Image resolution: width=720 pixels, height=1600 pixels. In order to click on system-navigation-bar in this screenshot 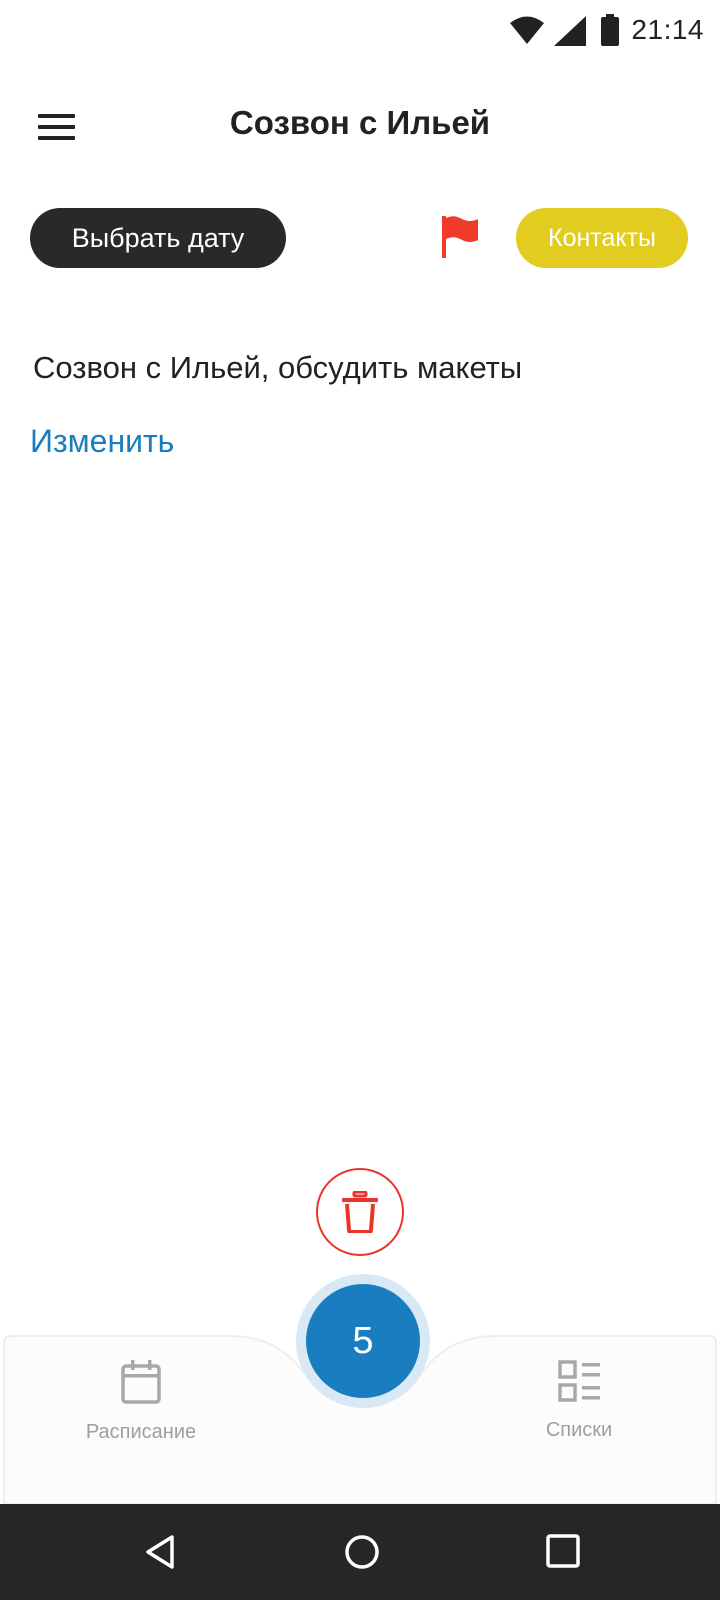, I will do `click(360, 1552)`.